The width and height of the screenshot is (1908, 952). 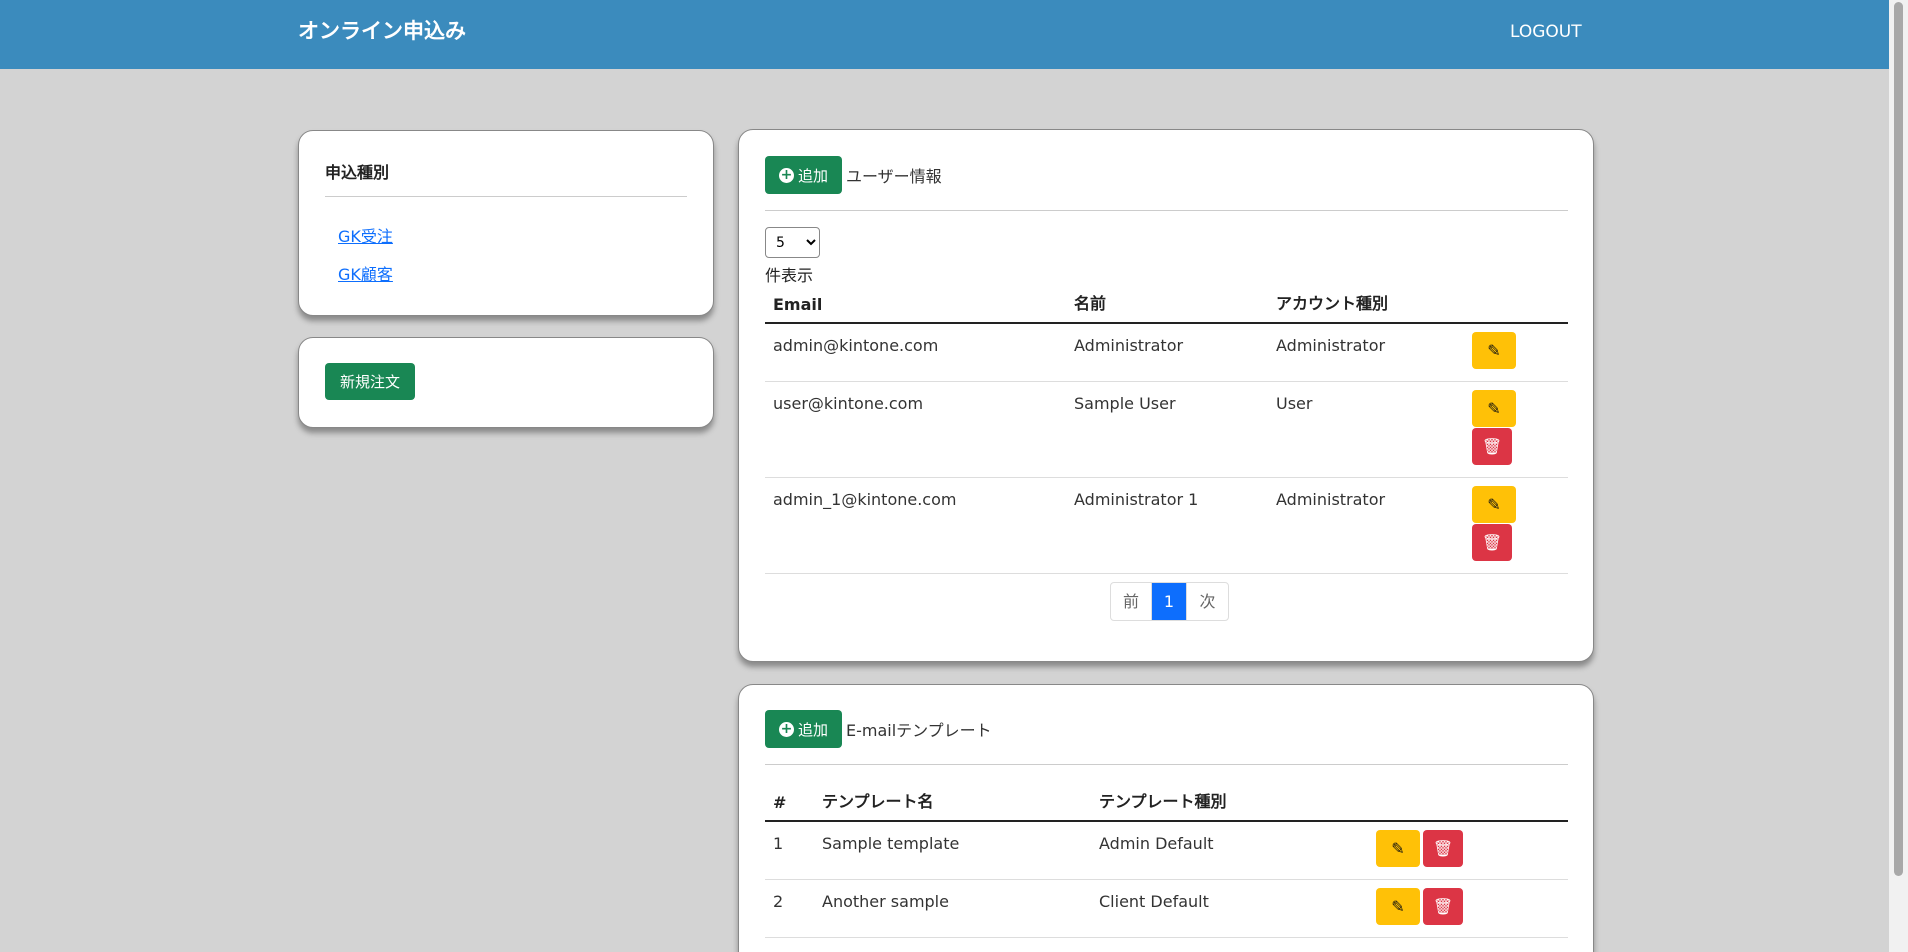 I want to click on column-header-name: 名前, so click(x=1167, y=304).